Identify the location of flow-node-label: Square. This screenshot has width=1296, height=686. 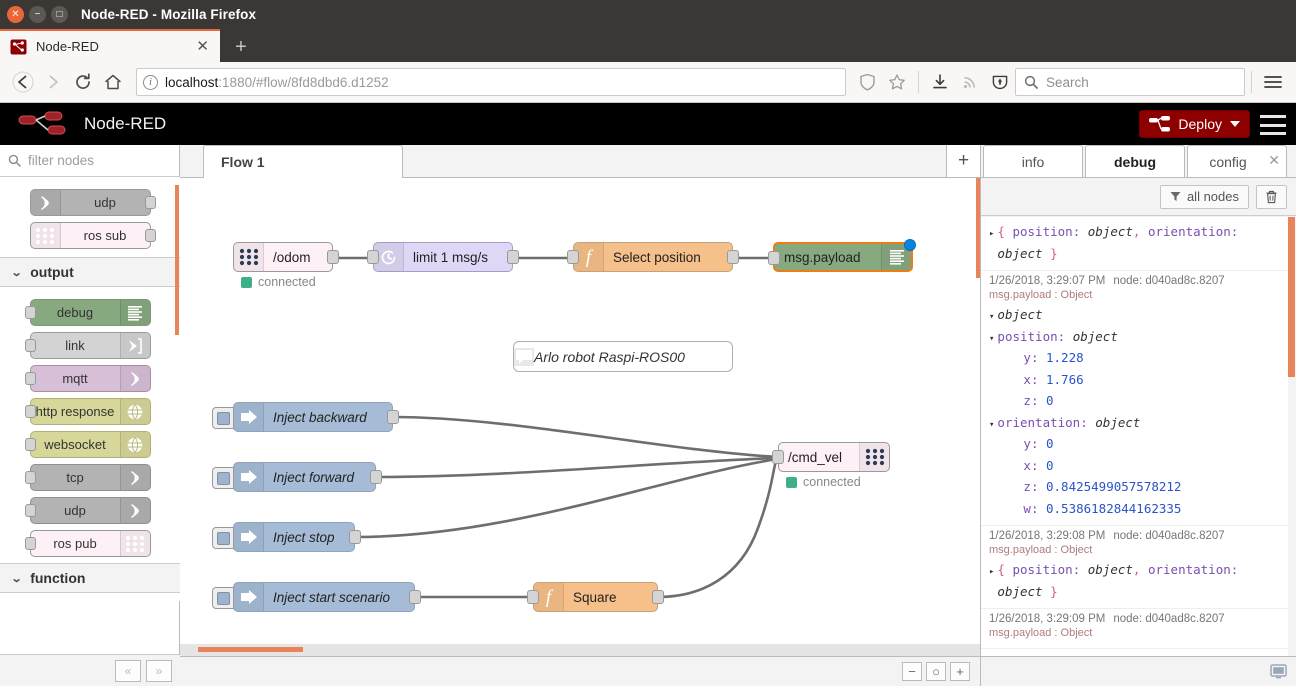
(595, 597).